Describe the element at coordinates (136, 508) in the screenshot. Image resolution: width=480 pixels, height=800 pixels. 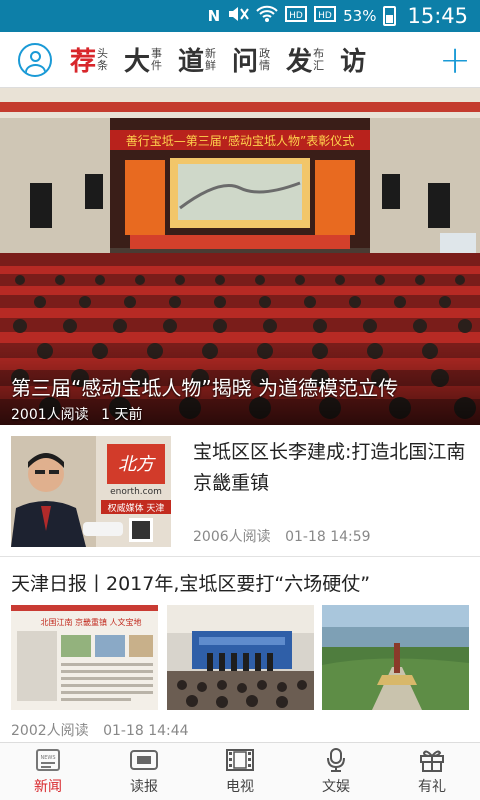
I see `thumb-slogan-text: 权威媒体 天津` at that location.